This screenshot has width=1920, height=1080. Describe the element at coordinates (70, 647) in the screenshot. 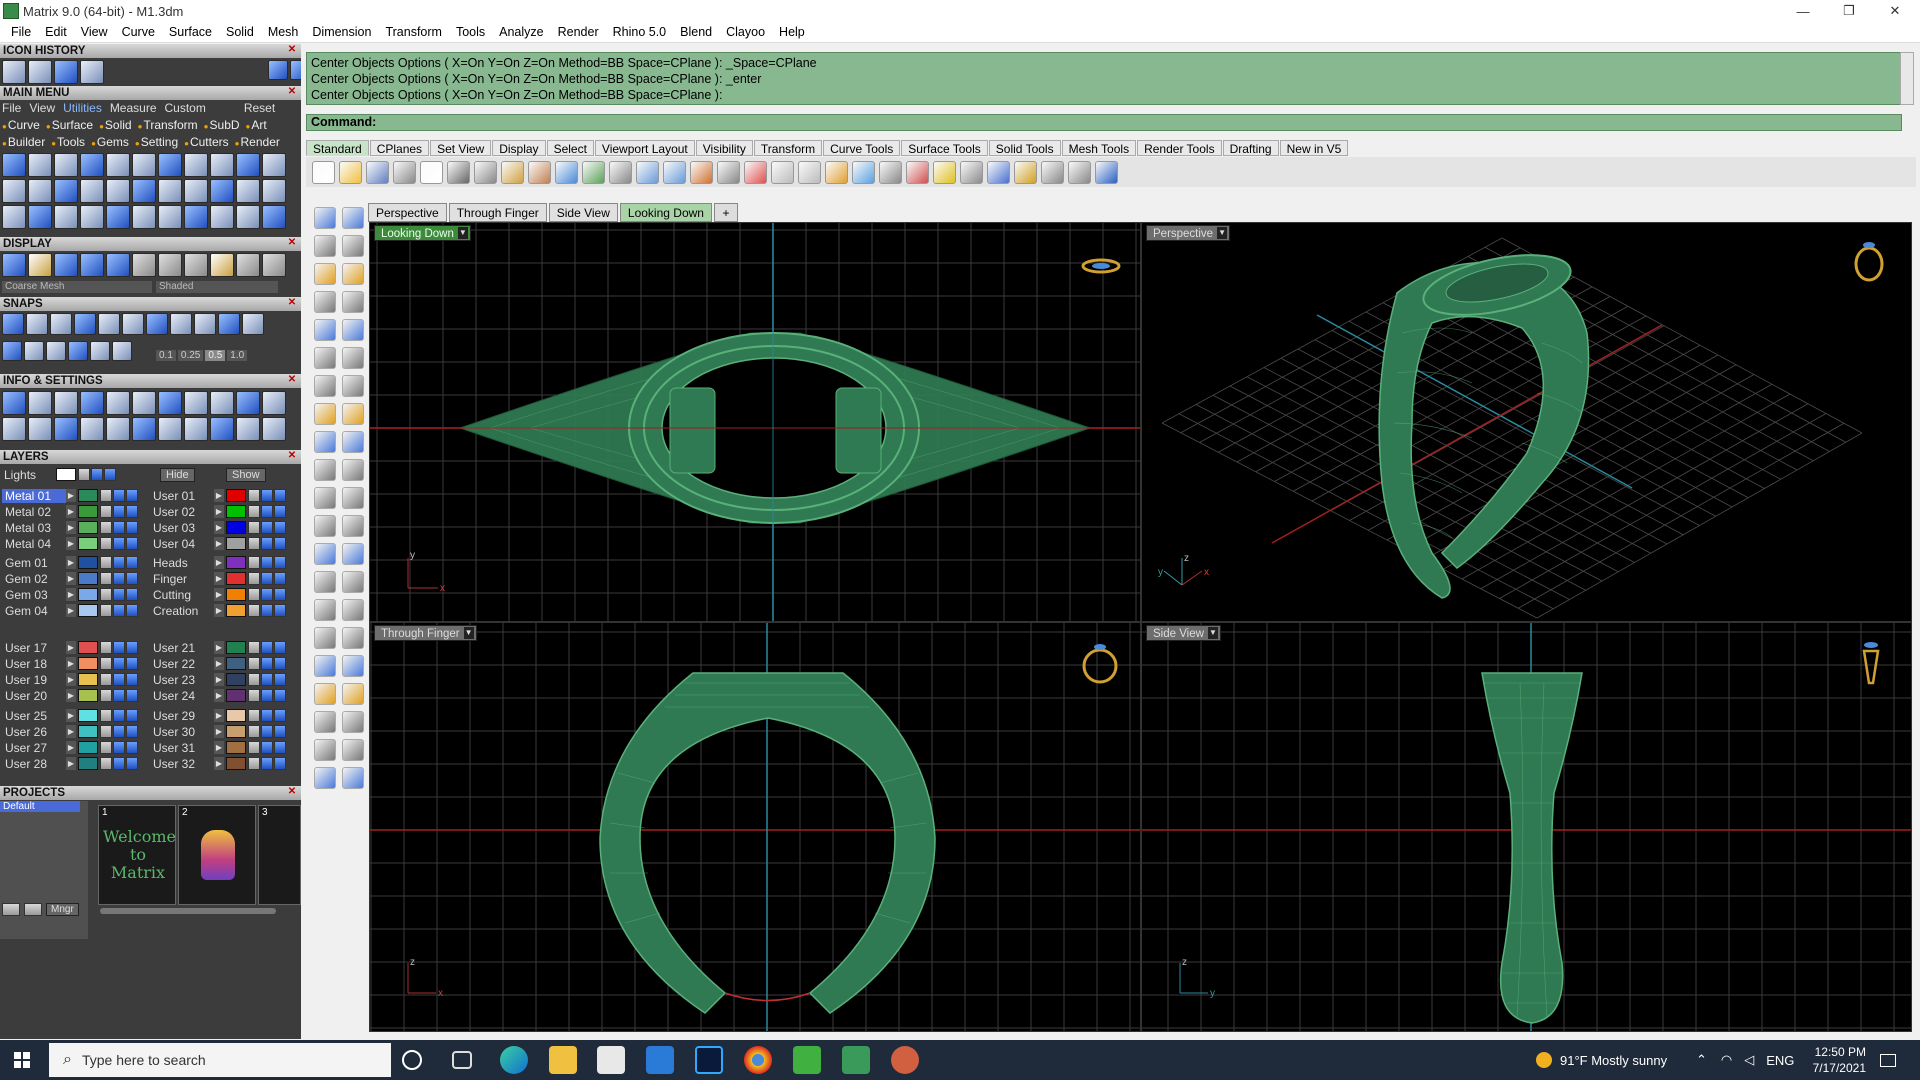

I see `layer-row: User 17 ▶` at that location.